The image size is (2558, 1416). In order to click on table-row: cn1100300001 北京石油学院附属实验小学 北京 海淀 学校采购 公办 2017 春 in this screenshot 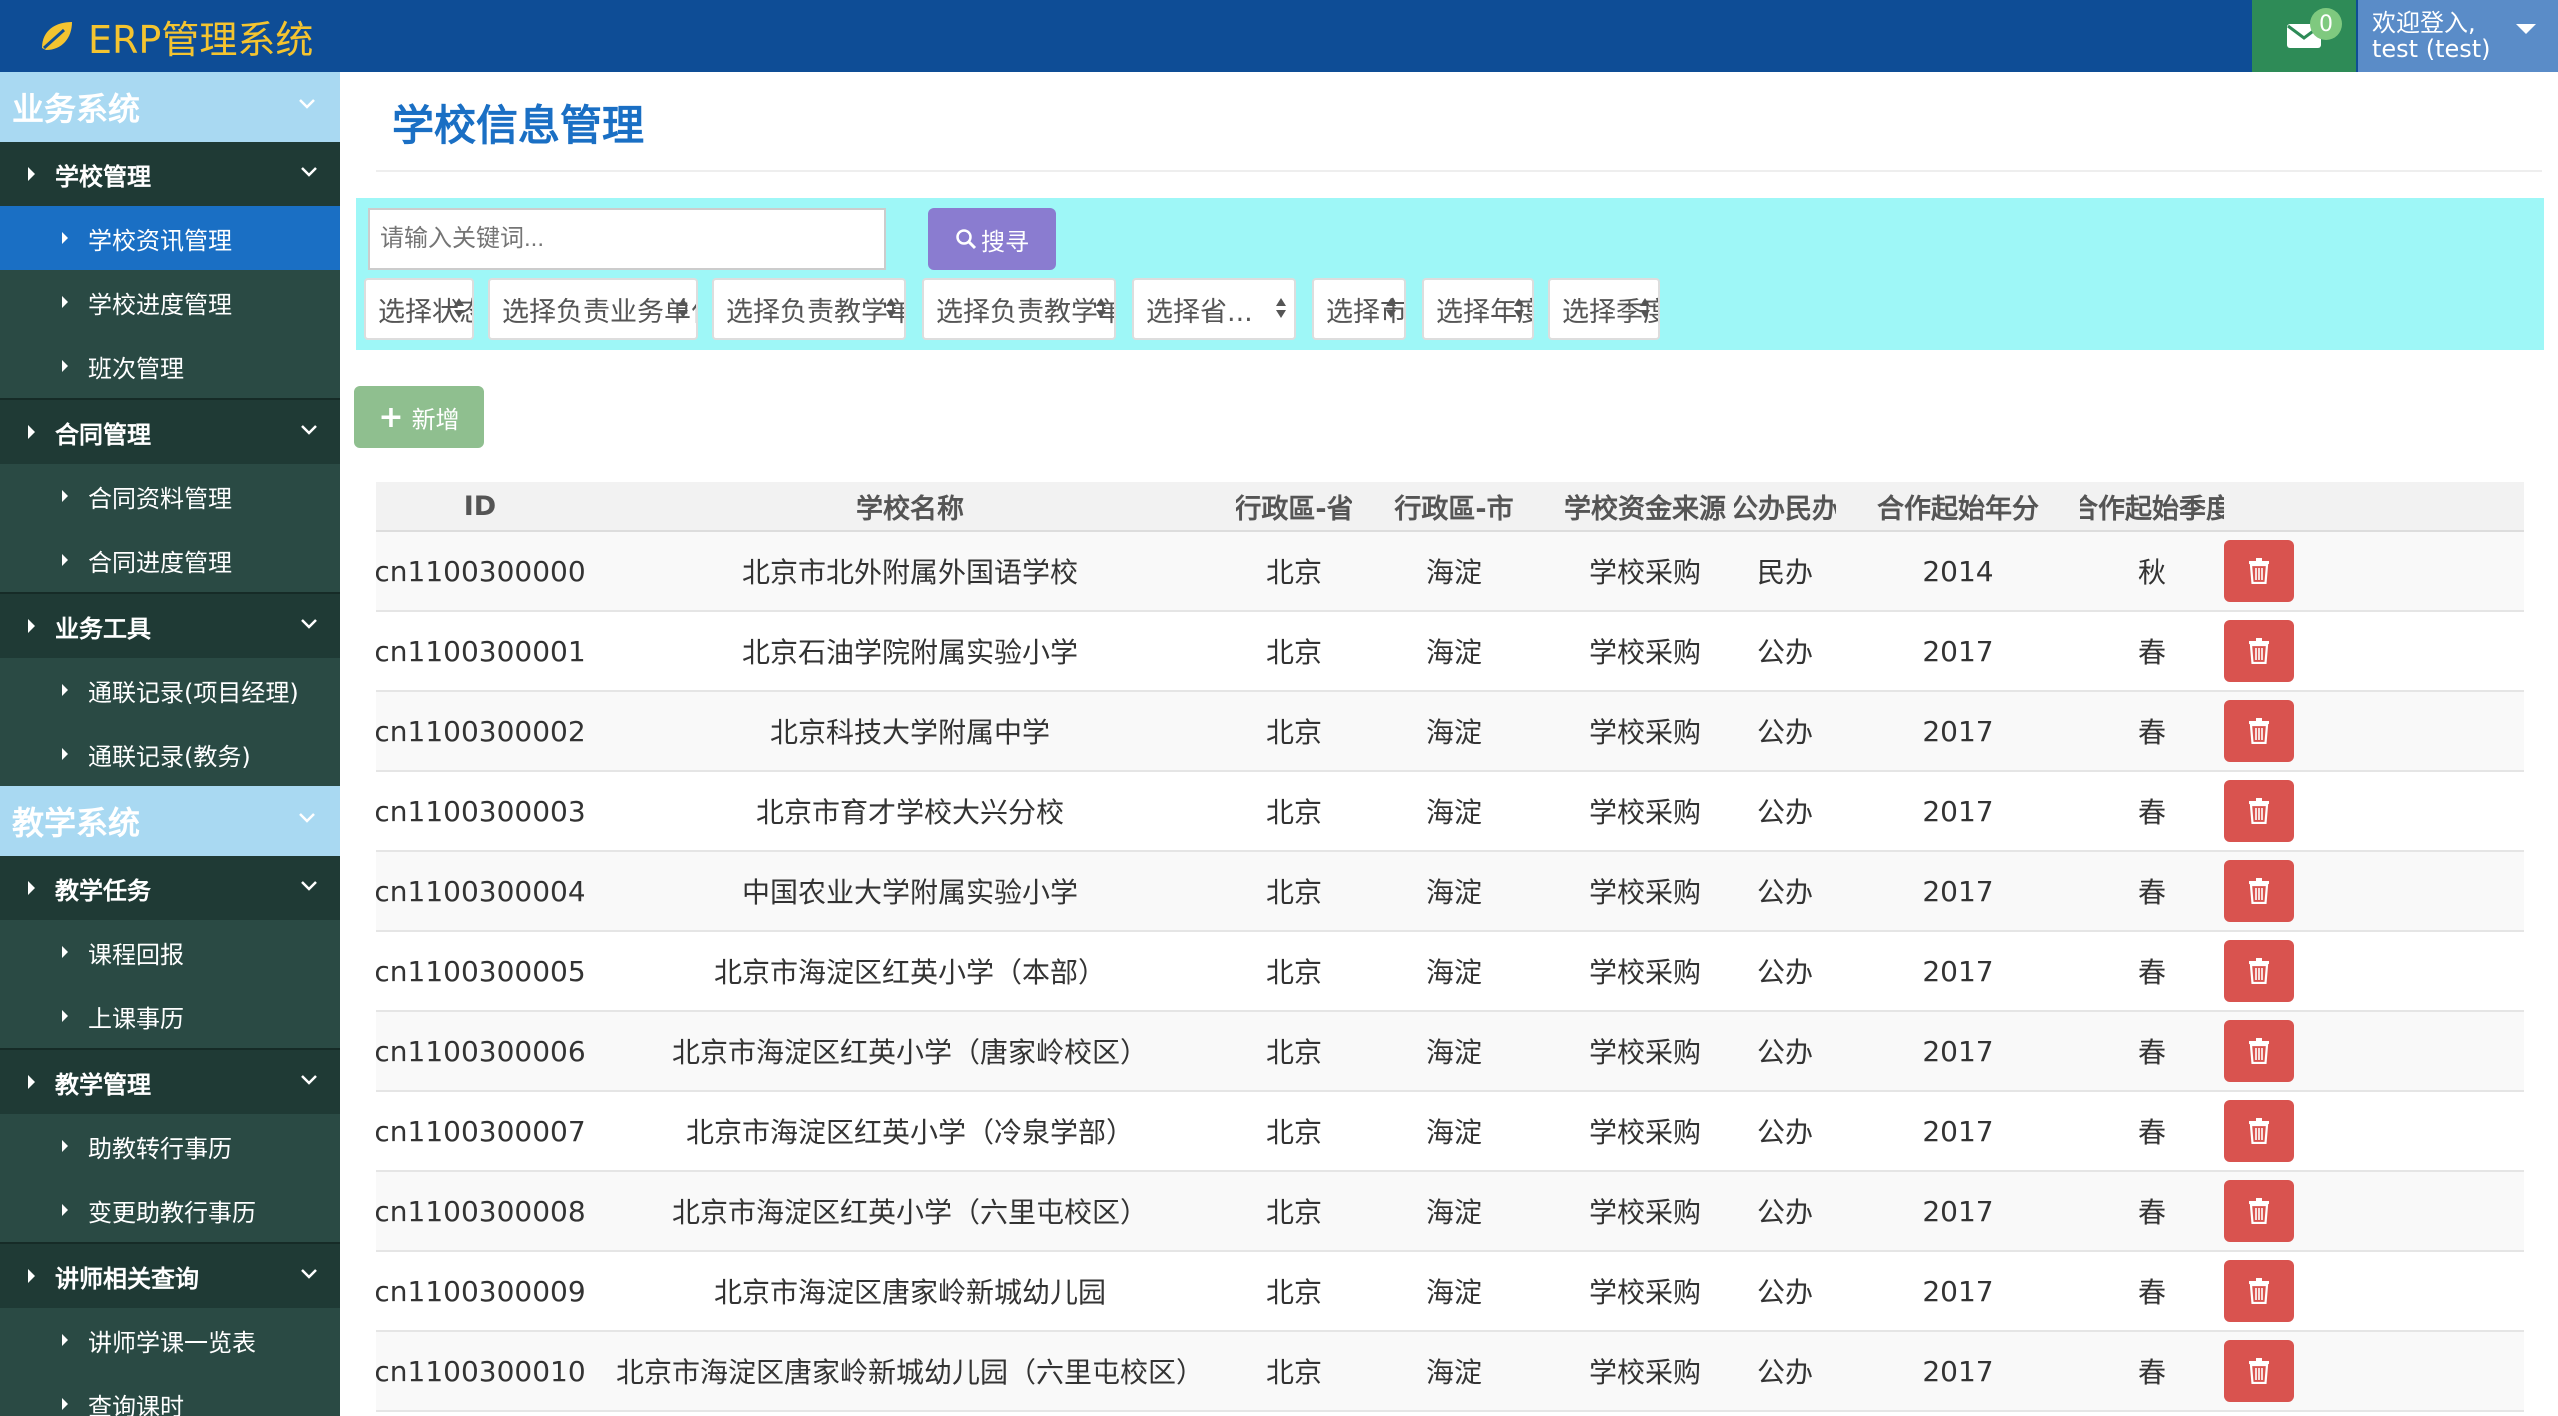, I will do `click(1450, 652)`.